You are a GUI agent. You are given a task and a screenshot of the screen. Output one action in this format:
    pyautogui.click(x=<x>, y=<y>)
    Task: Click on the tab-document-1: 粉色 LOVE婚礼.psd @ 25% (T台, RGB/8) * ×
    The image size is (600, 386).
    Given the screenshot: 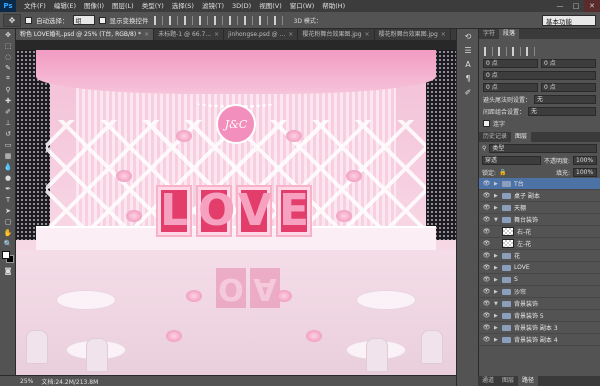 What is the action you would take?
    pyautogui.click(x=85, y=34)
    